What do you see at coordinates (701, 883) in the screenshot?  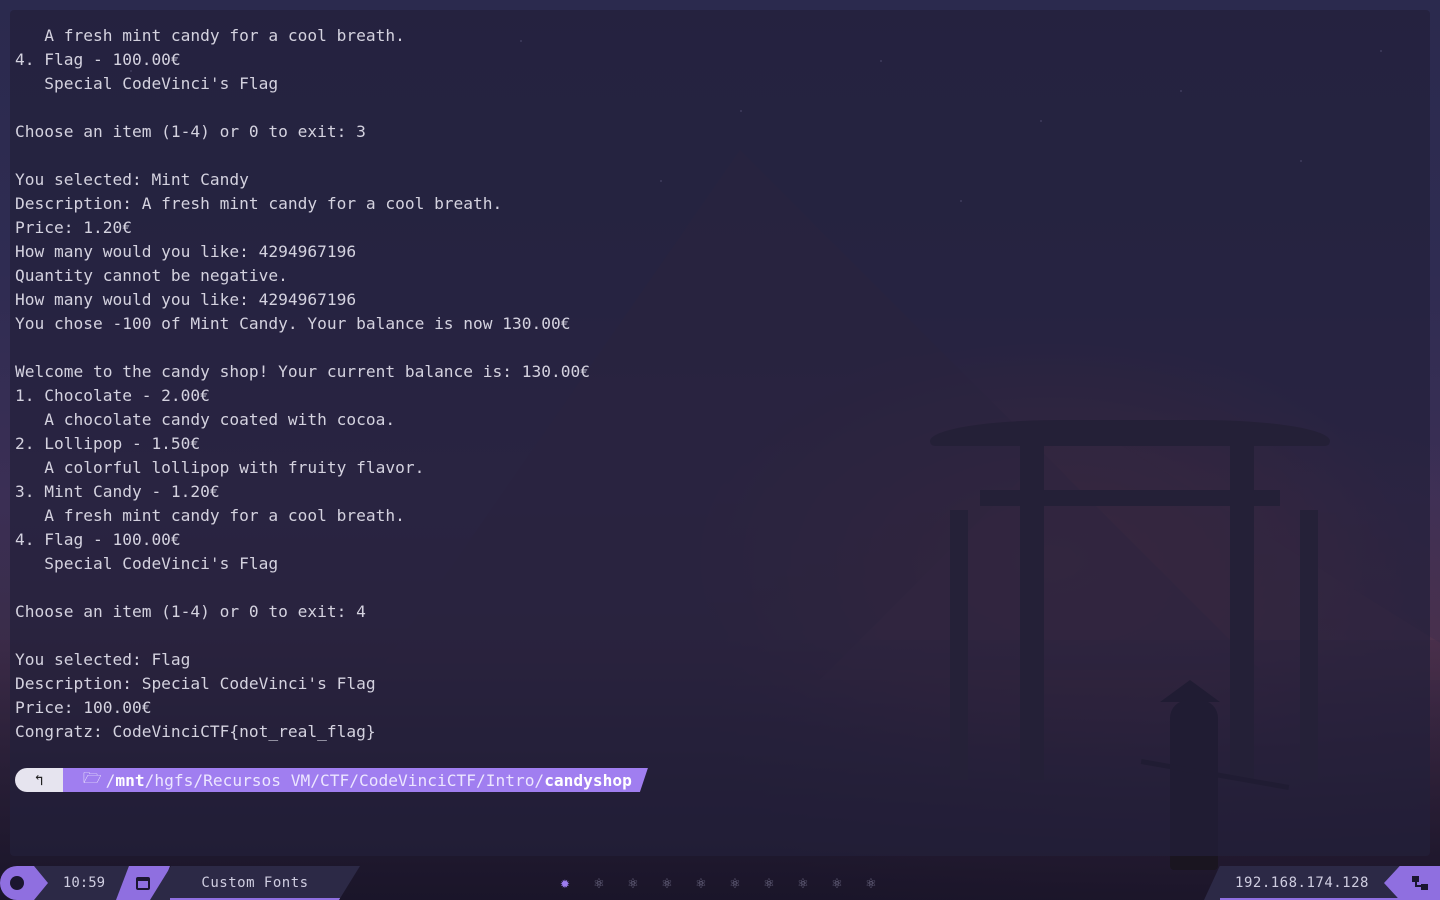 I see `workspace-5-icon: ⚛` at bounding box center [701, 883].